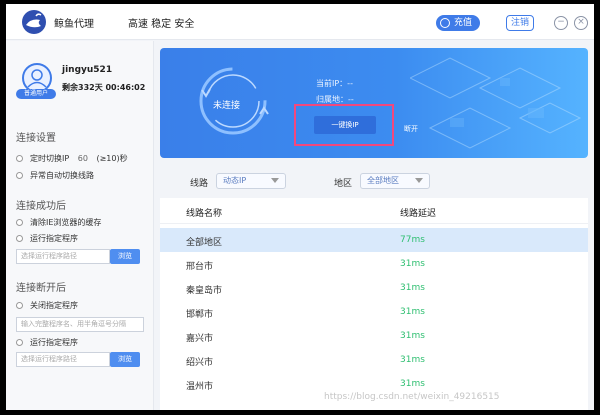 This screenshot has width=600, height=415. Describe the element at coordinates (62, 175) in the screenshot. I see `auto-switch-label: 异常自动切换线路` at that location.